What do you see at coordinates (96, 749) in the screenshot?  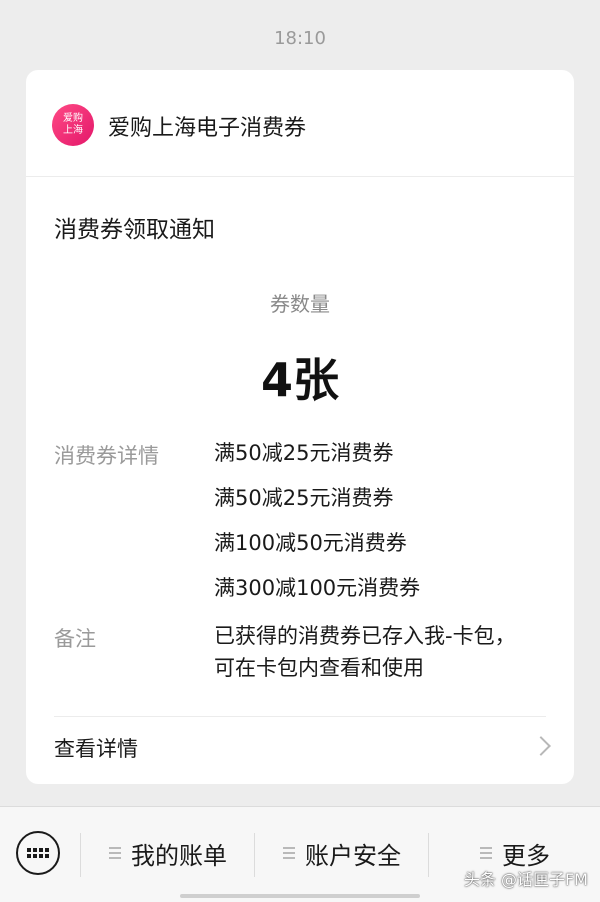 I see `view-details-label: 查看详情` at bounding box center [96, 749].